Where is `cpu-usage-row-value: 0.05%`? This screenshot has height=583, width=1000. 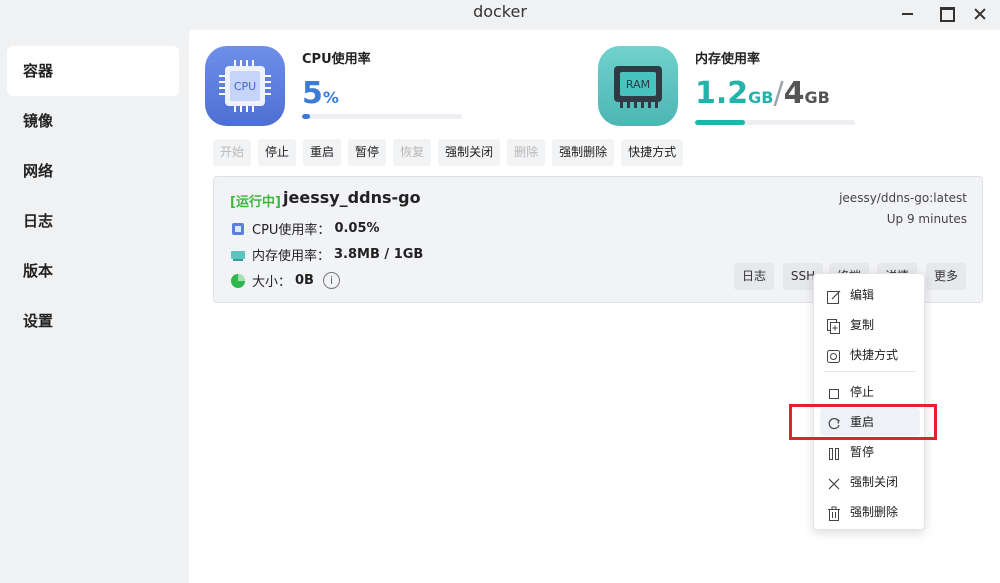 cpu-usage-row-value: 0.05% is located at coordinates (357, 228).